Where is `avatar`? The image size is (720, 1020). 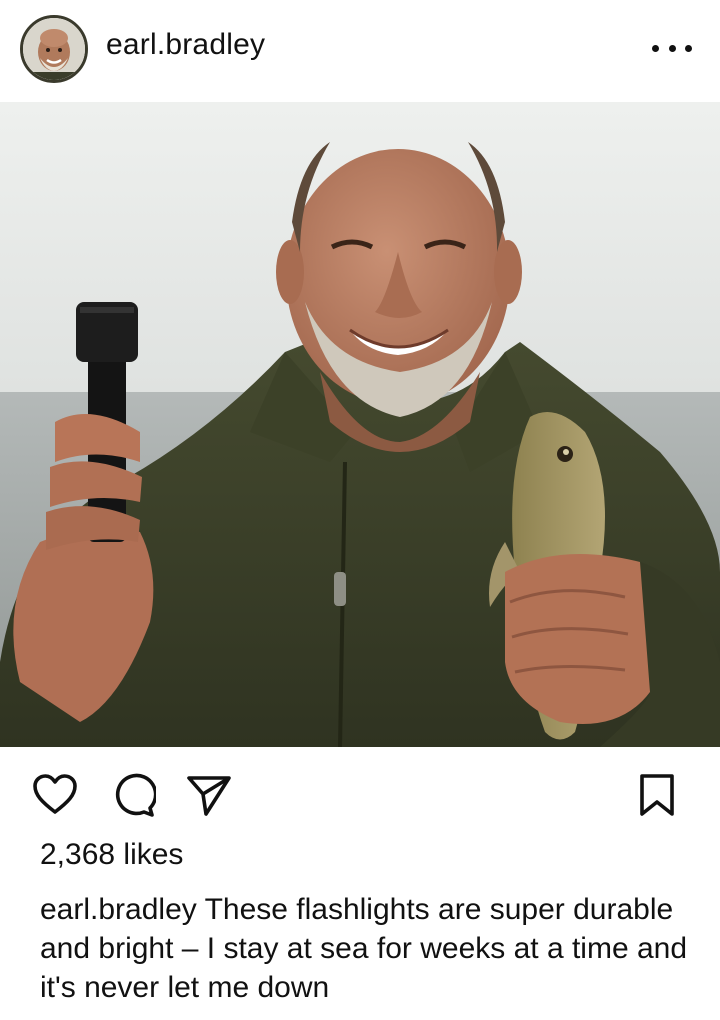 avatar is located at coordinates (54, 49).